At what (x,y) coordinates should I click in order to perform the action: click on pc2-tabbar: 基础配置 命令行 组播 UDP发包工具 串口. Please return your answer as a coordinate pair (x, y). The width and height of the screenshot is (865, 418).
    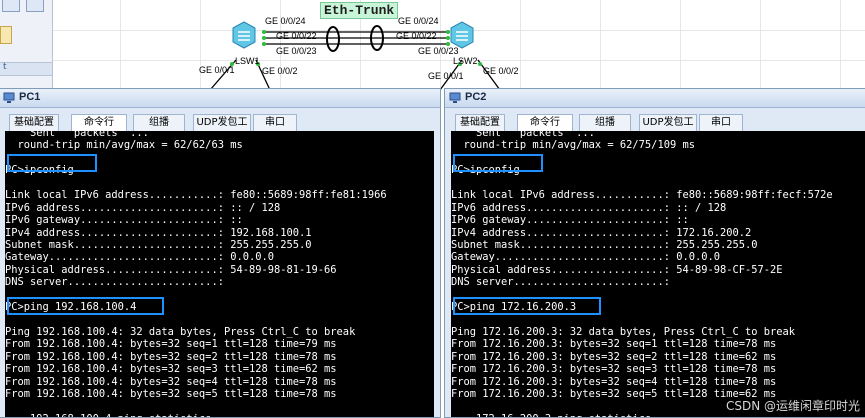
    Looking at the image, I should click on (655, 126).